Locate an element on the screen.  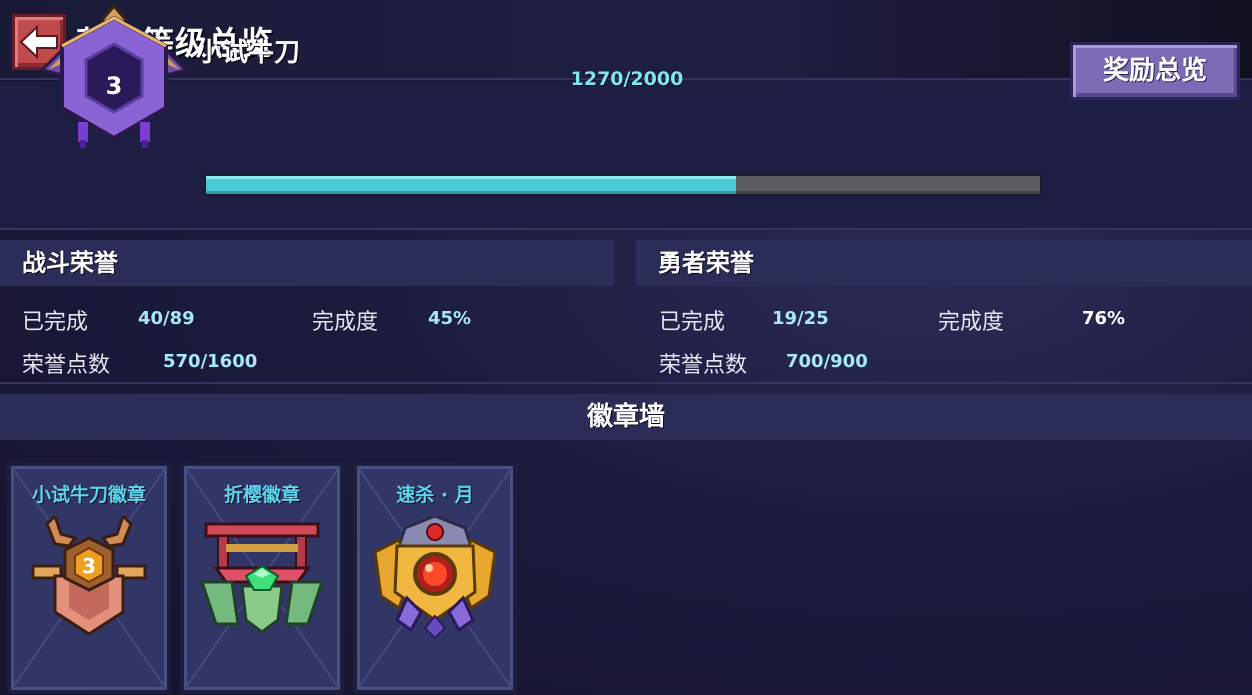
golden-crest-ruby-badge-icon is located at coordinates (435, 578).